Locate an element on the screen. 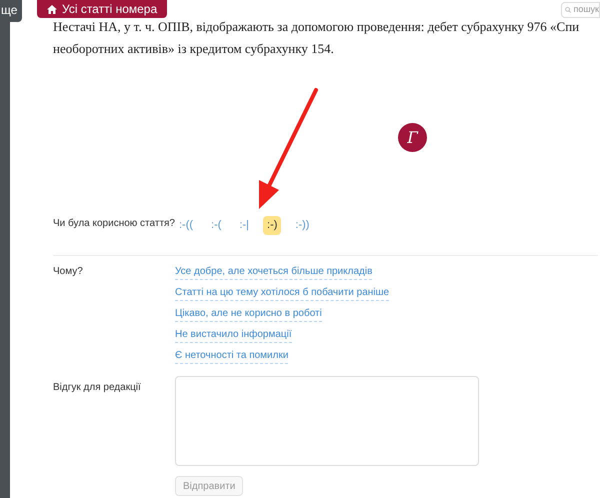 This screenshot has width=600, height=498. rating-option: :-| is located at coordinates (244, 225).